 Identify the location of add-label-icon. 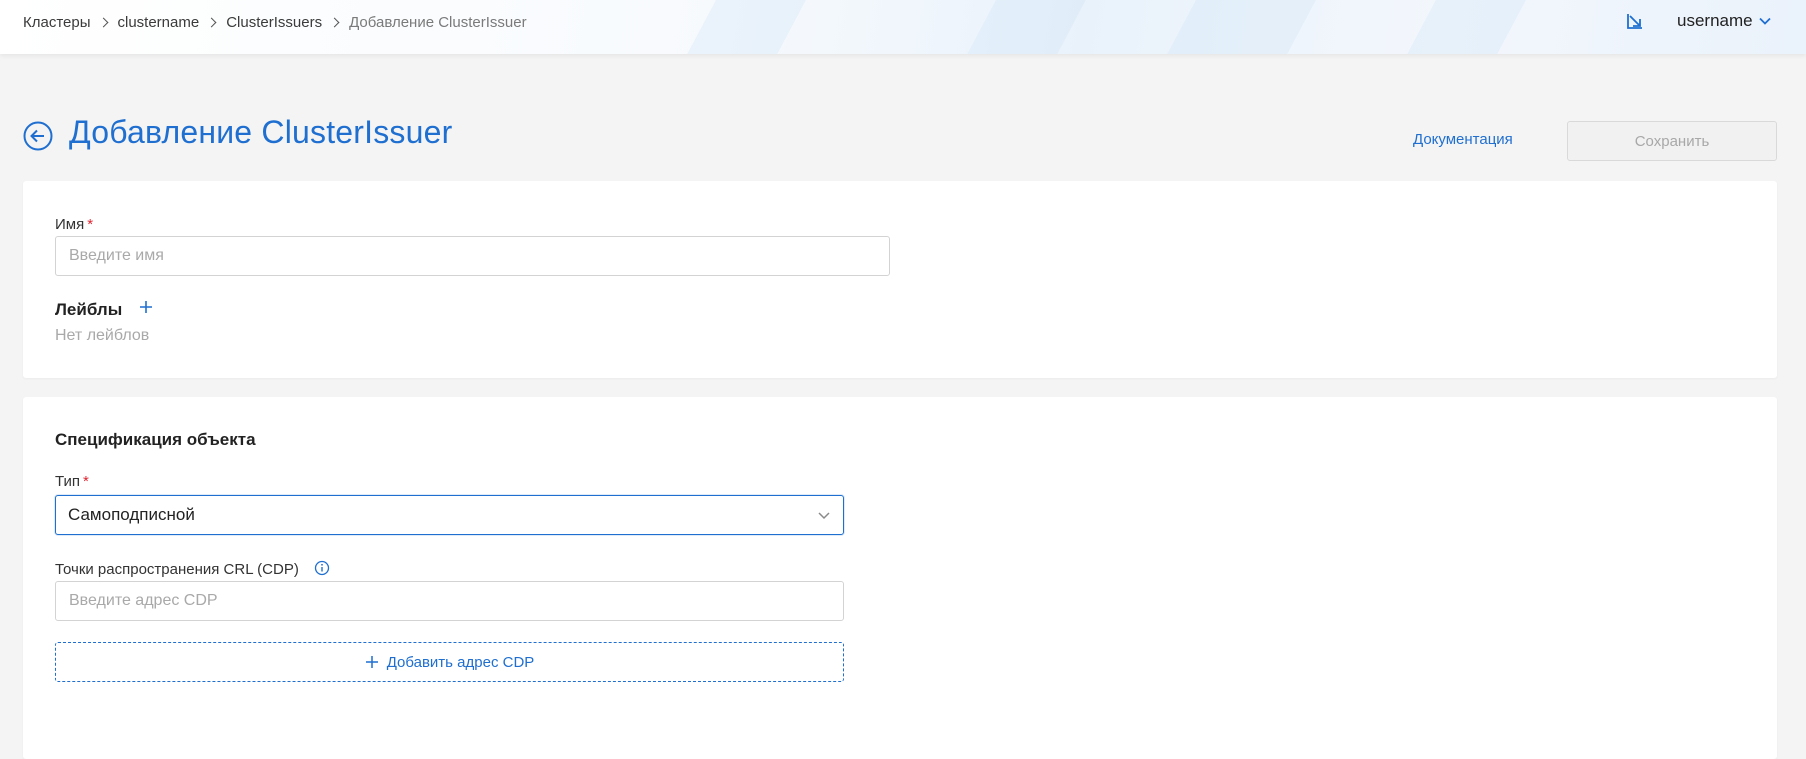
(146, 307).